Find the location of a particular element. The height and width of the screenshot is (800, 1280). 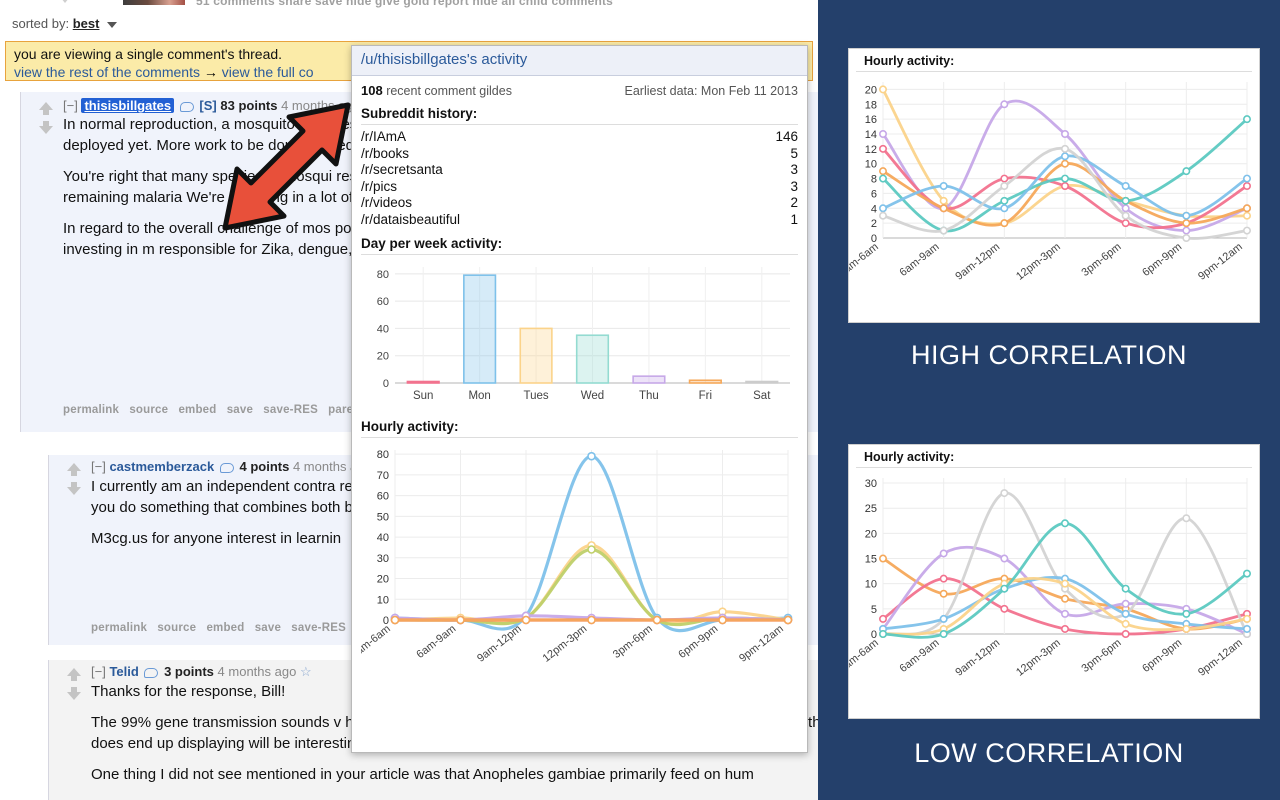

subreddit-history-heading: Subreddit history: is located at coordinates (419, 113).